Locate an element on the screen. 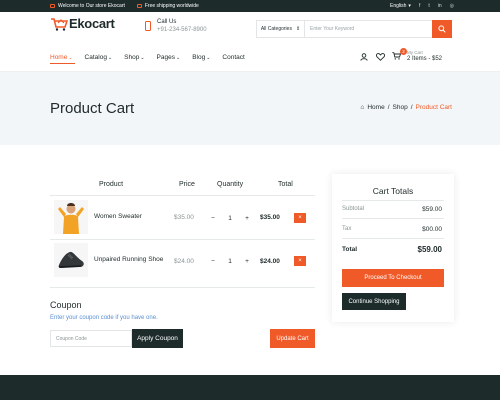  column-header-price: Price is located at coordinates (187, 184).